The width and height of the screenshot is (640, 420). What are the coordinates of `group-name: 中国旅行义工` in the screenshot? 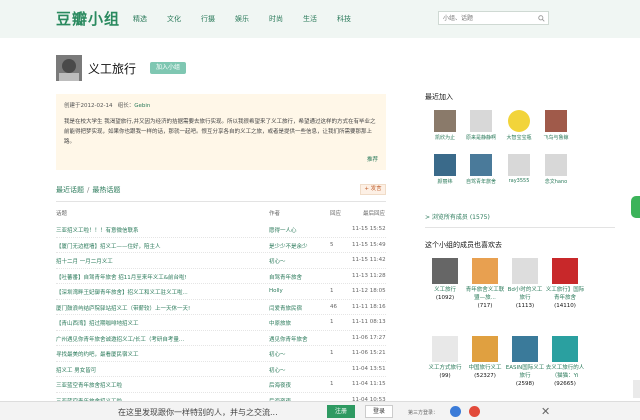 It's located at (485, 368).